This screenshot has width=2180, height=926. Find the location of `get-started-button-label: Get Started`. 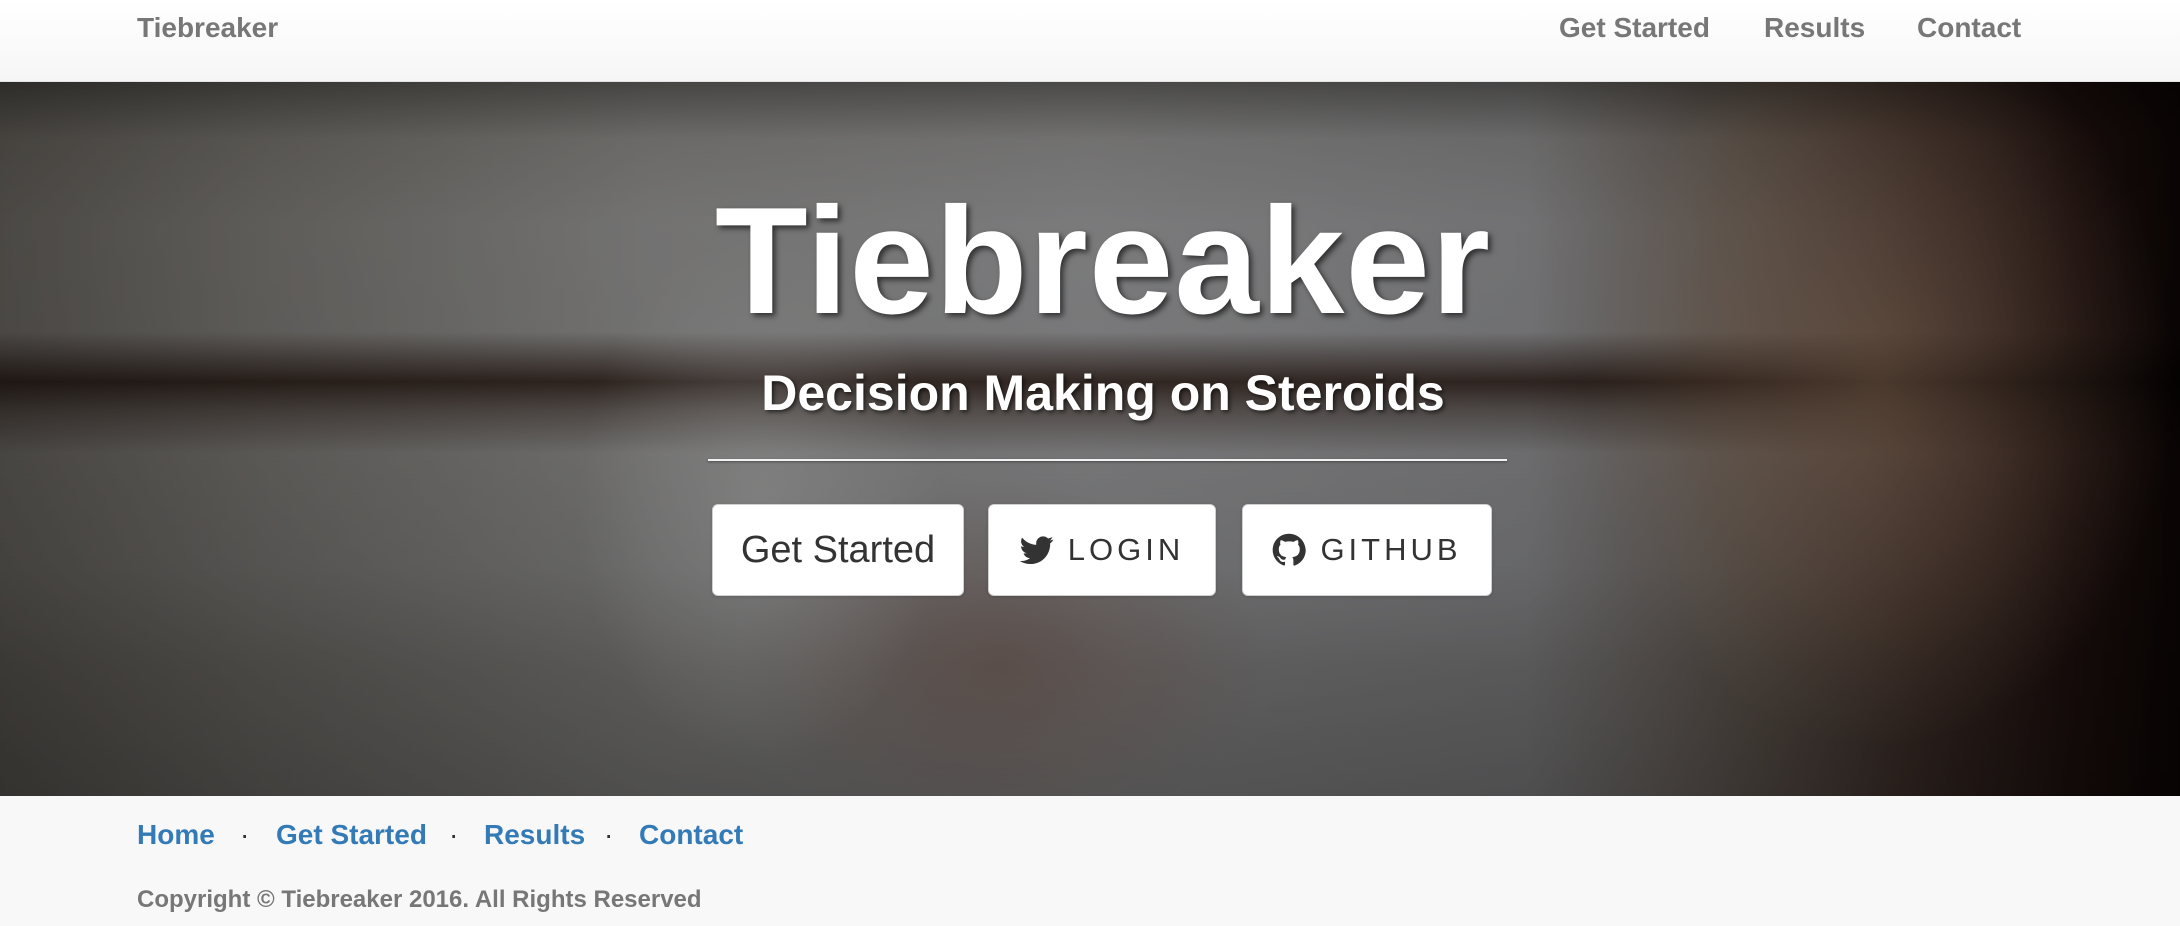

get-started-button-label: Get Started is located at coordinates (838, 549).